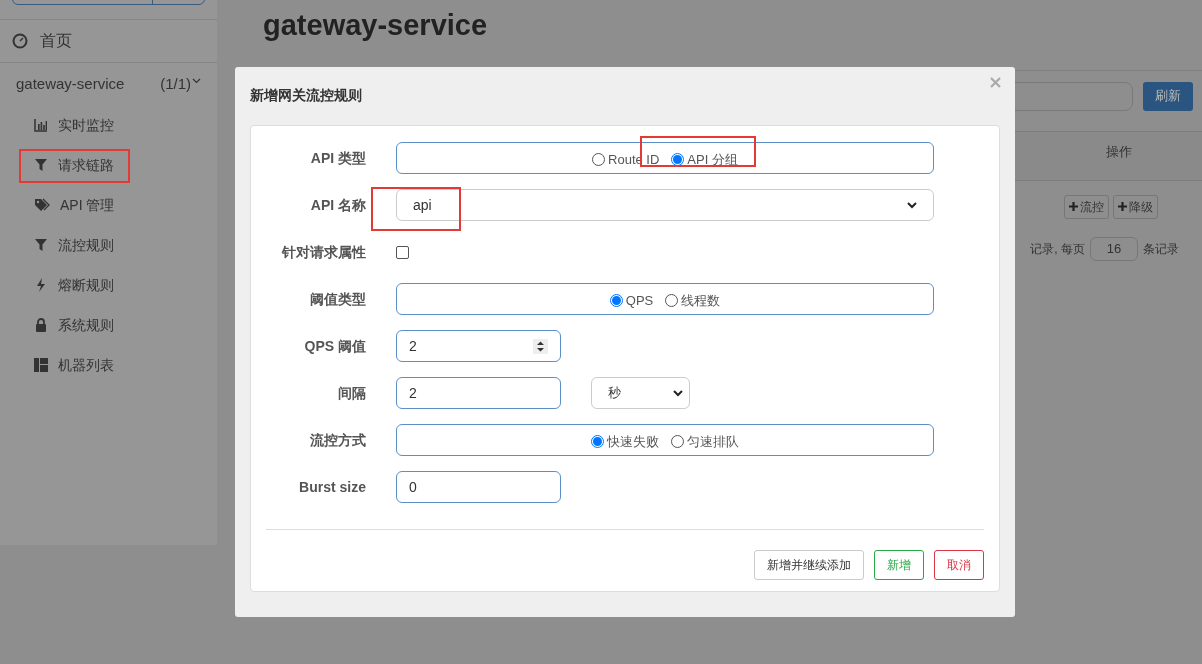 The width and height of the screenshot is (1202, 664). I want to click on radio-label: API 分组, so click(712, 159).